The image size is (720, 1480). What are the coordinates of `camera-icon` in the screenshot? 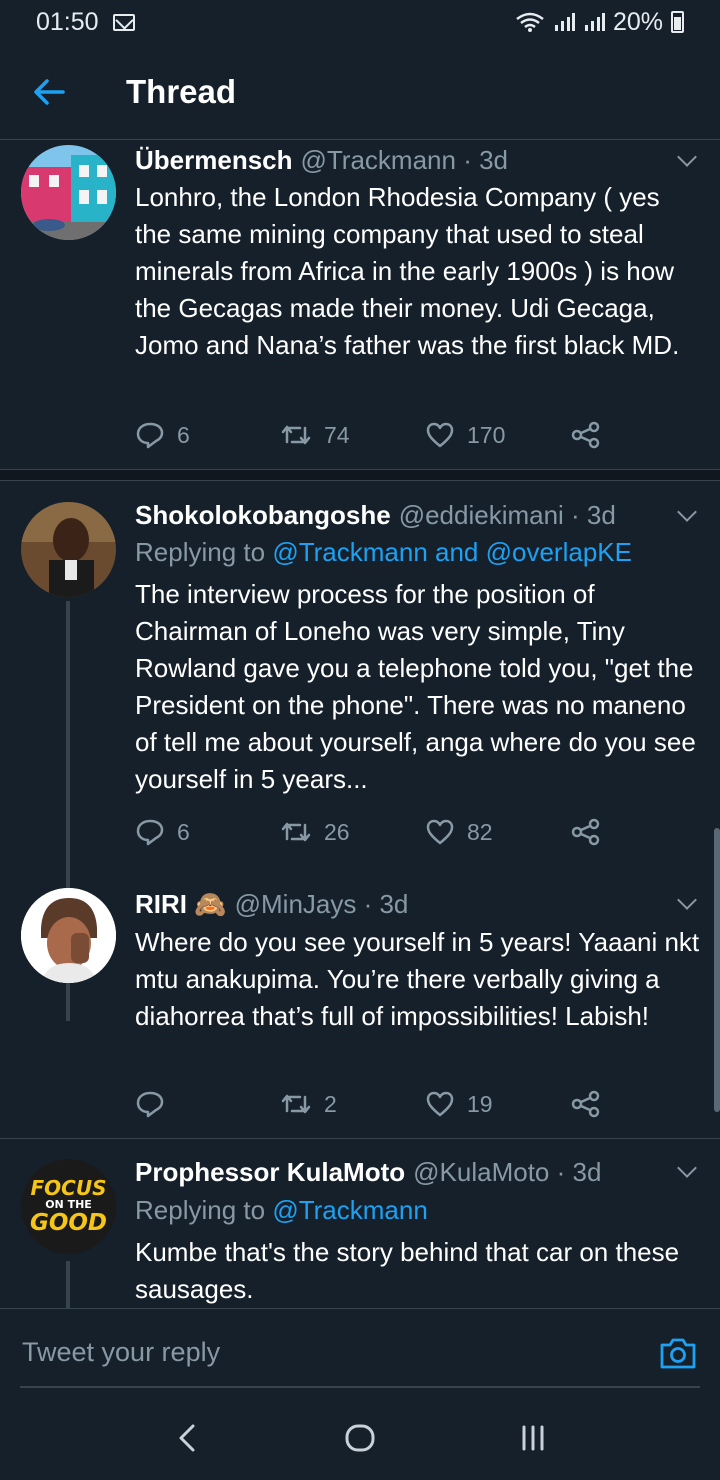 It's located at (678, 1353).